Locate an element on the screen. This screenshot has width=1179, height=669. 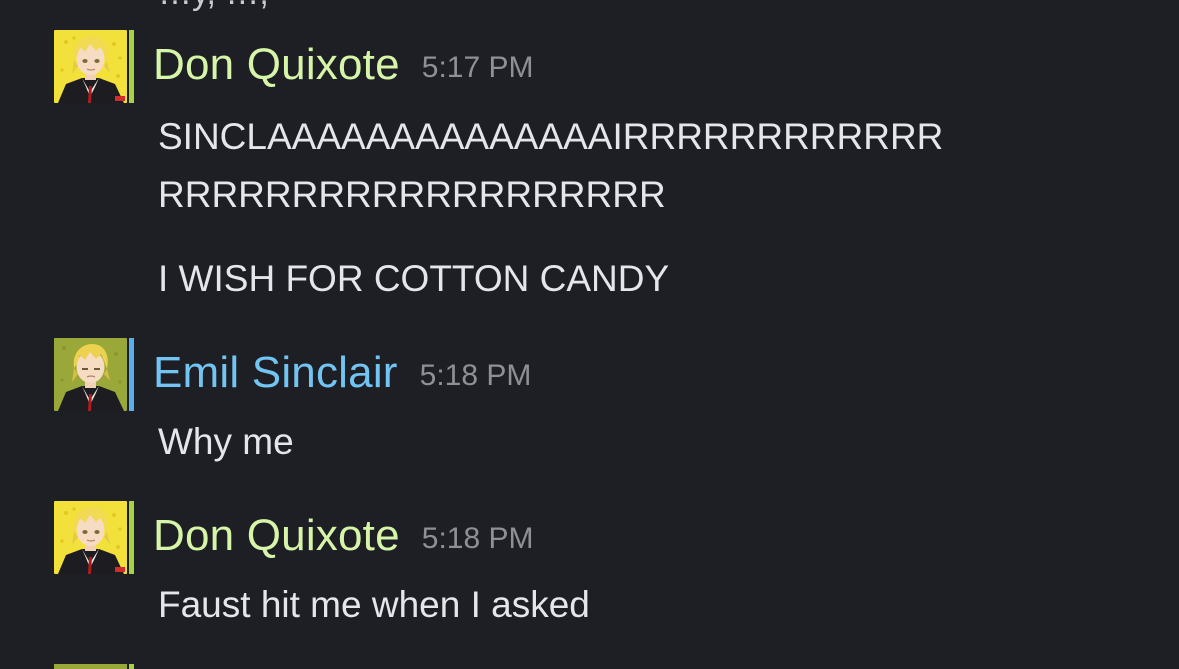
previous-message-fragment: …y, …, is located at coordinates (213, 5).